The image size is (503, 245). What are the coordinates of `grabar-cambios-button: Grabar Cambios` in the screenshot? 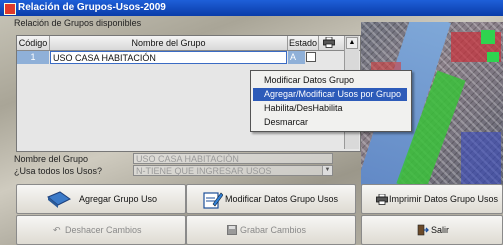 It's located at (271, 230).